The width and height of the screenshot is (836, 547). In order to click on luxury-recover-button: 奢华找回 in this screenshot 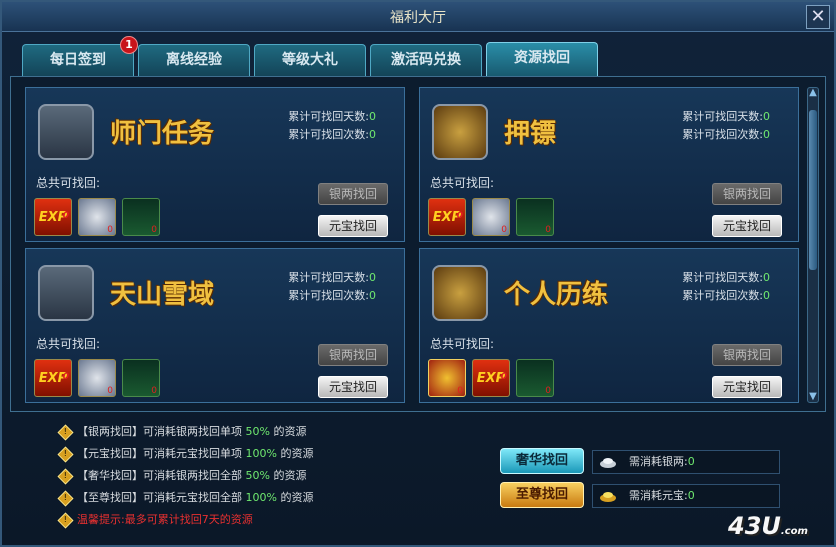, I will do `click(542, 461)`.